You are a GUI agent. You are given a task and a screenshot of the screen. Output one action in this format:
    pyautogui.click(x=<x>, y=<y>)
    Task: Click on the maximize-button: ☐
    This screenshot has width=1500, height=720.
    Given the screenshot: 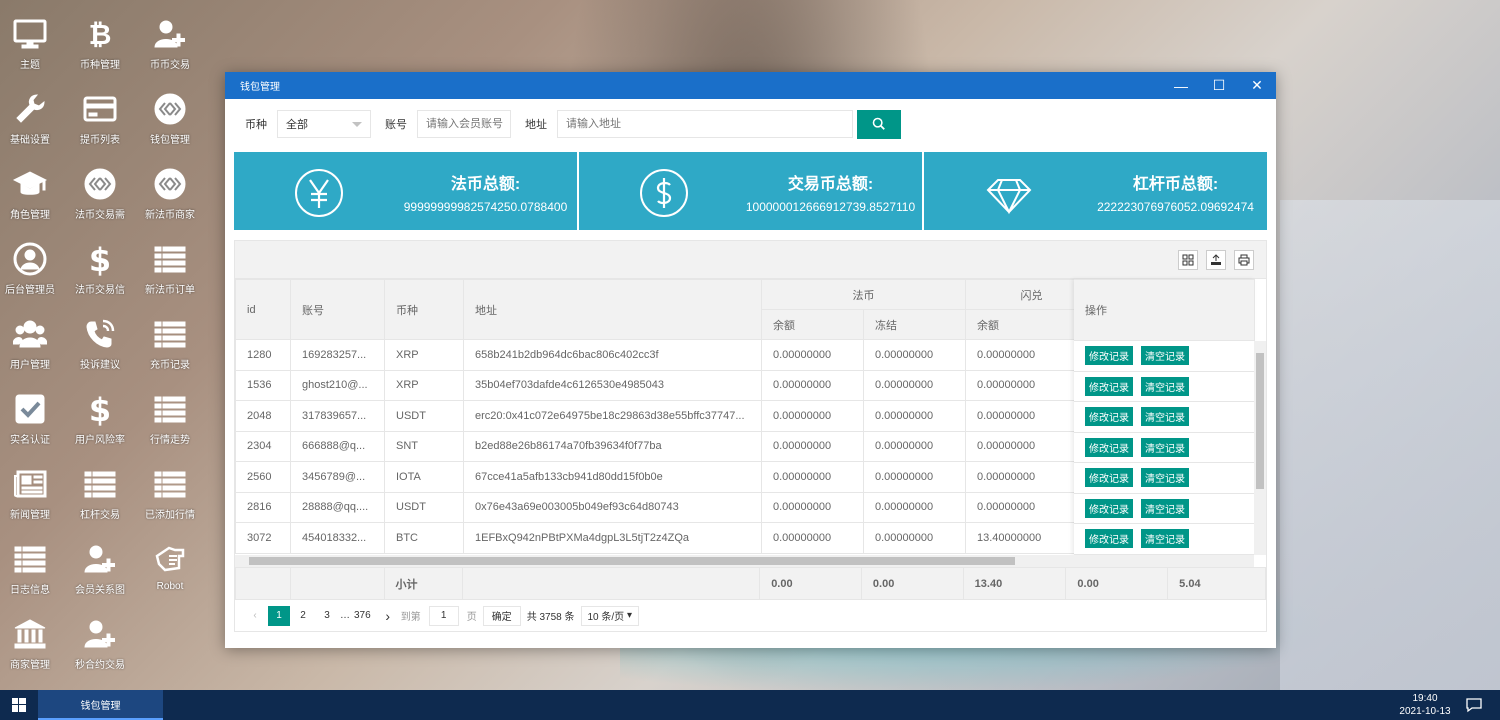 What is the action you would take?
    pyautogui.click(x=1219, y=85)
    